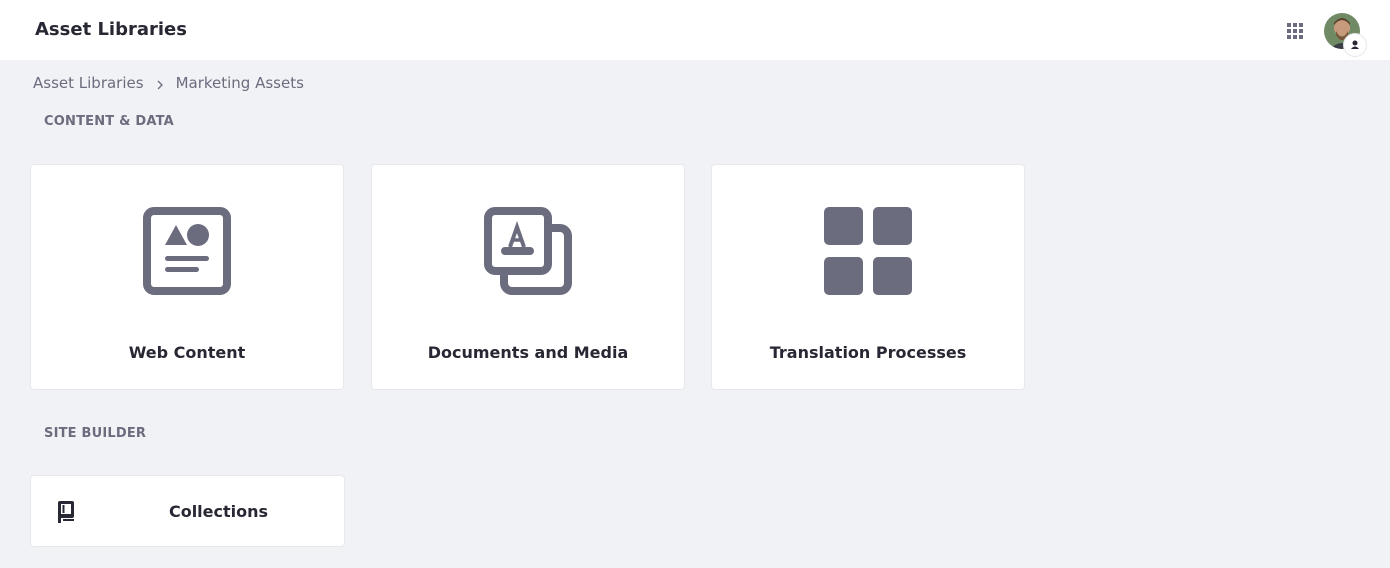 The height and width of the screenshot is (568, 1390). I want to click on documents-media-icon, so click(528, 251).